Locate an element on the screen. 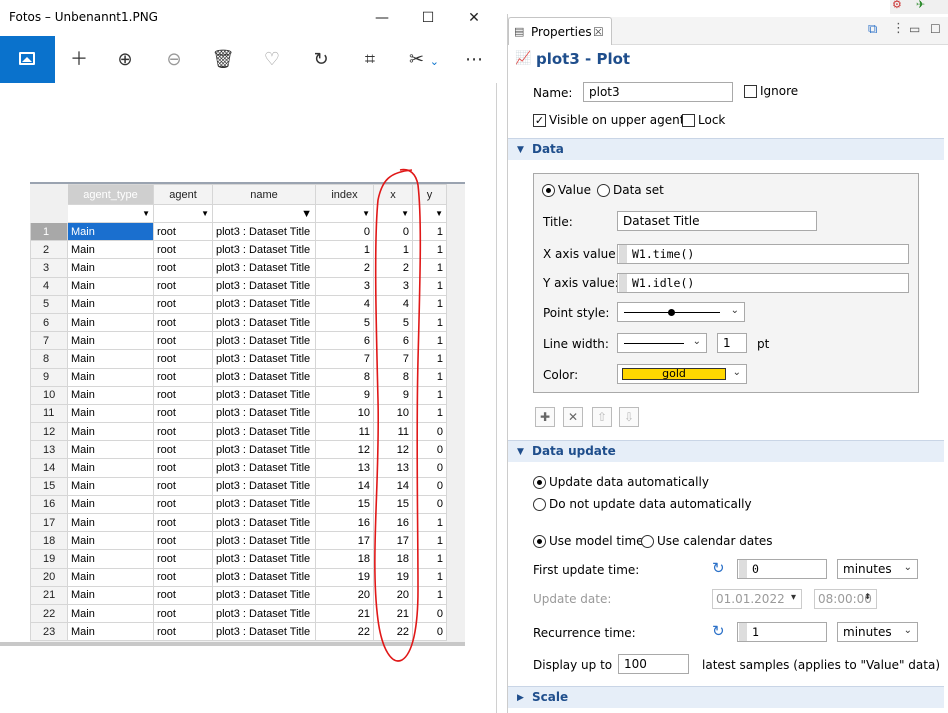 The height and width of the screenshot is (713, 948). title-label: Title: is located at coordinates (558, 222).